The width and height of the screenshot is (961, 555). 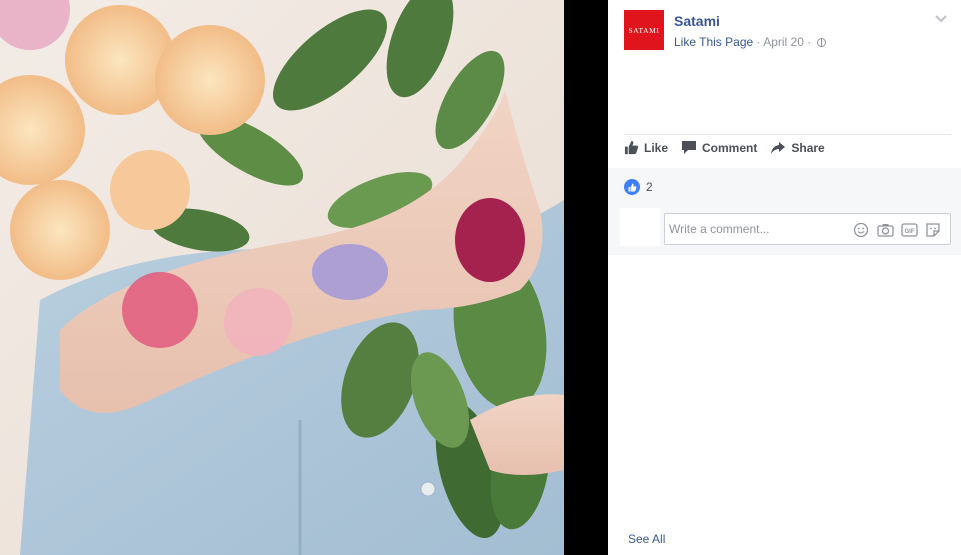 I want to click on camera-icon, so click(x=885, y=230).